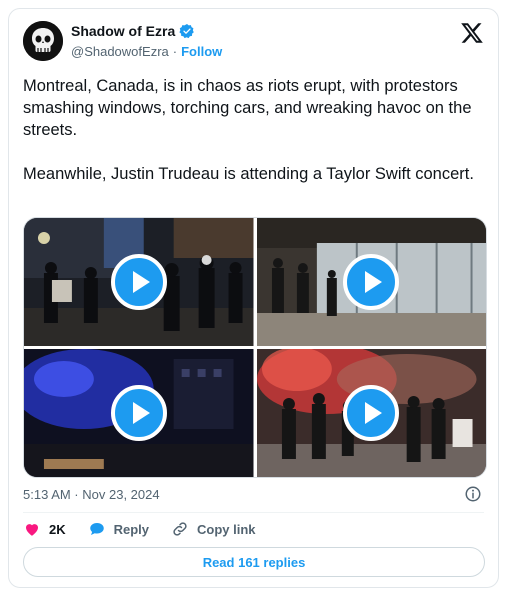  Describe the element at coordinates (44, 529) in the screenshot. I see `like-button: 2K` at that location.